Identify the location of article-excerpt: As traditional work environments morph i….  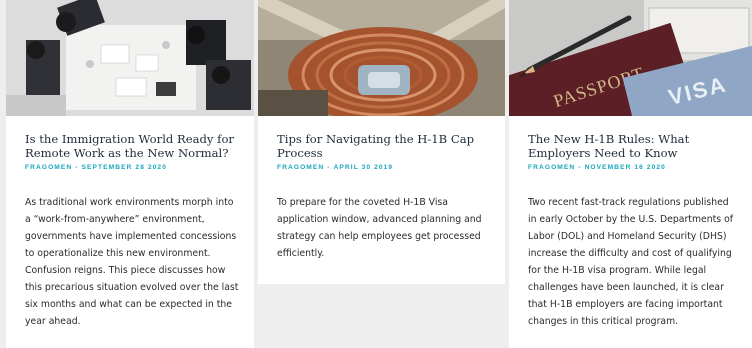
(132, 262).